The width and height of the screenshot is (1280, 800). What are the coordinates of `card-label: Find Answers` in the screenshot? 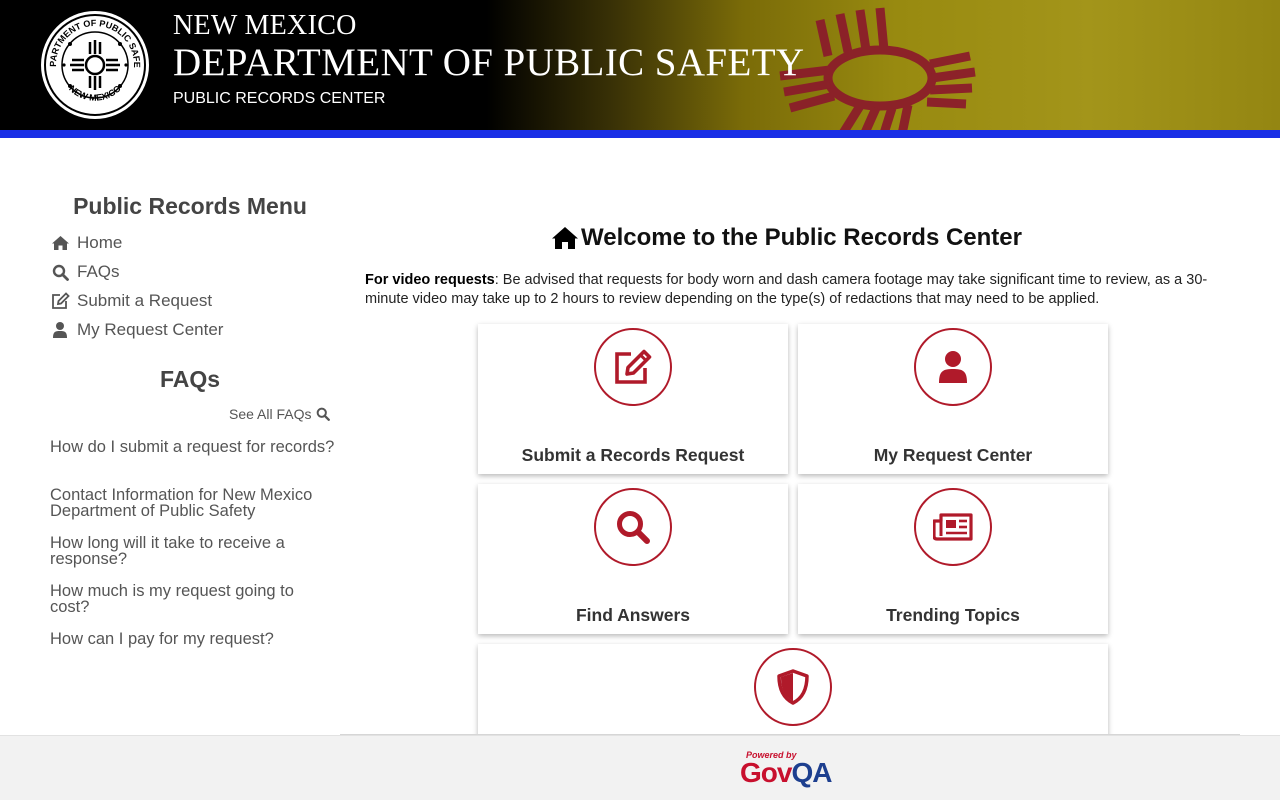 It's located at (633, 615).